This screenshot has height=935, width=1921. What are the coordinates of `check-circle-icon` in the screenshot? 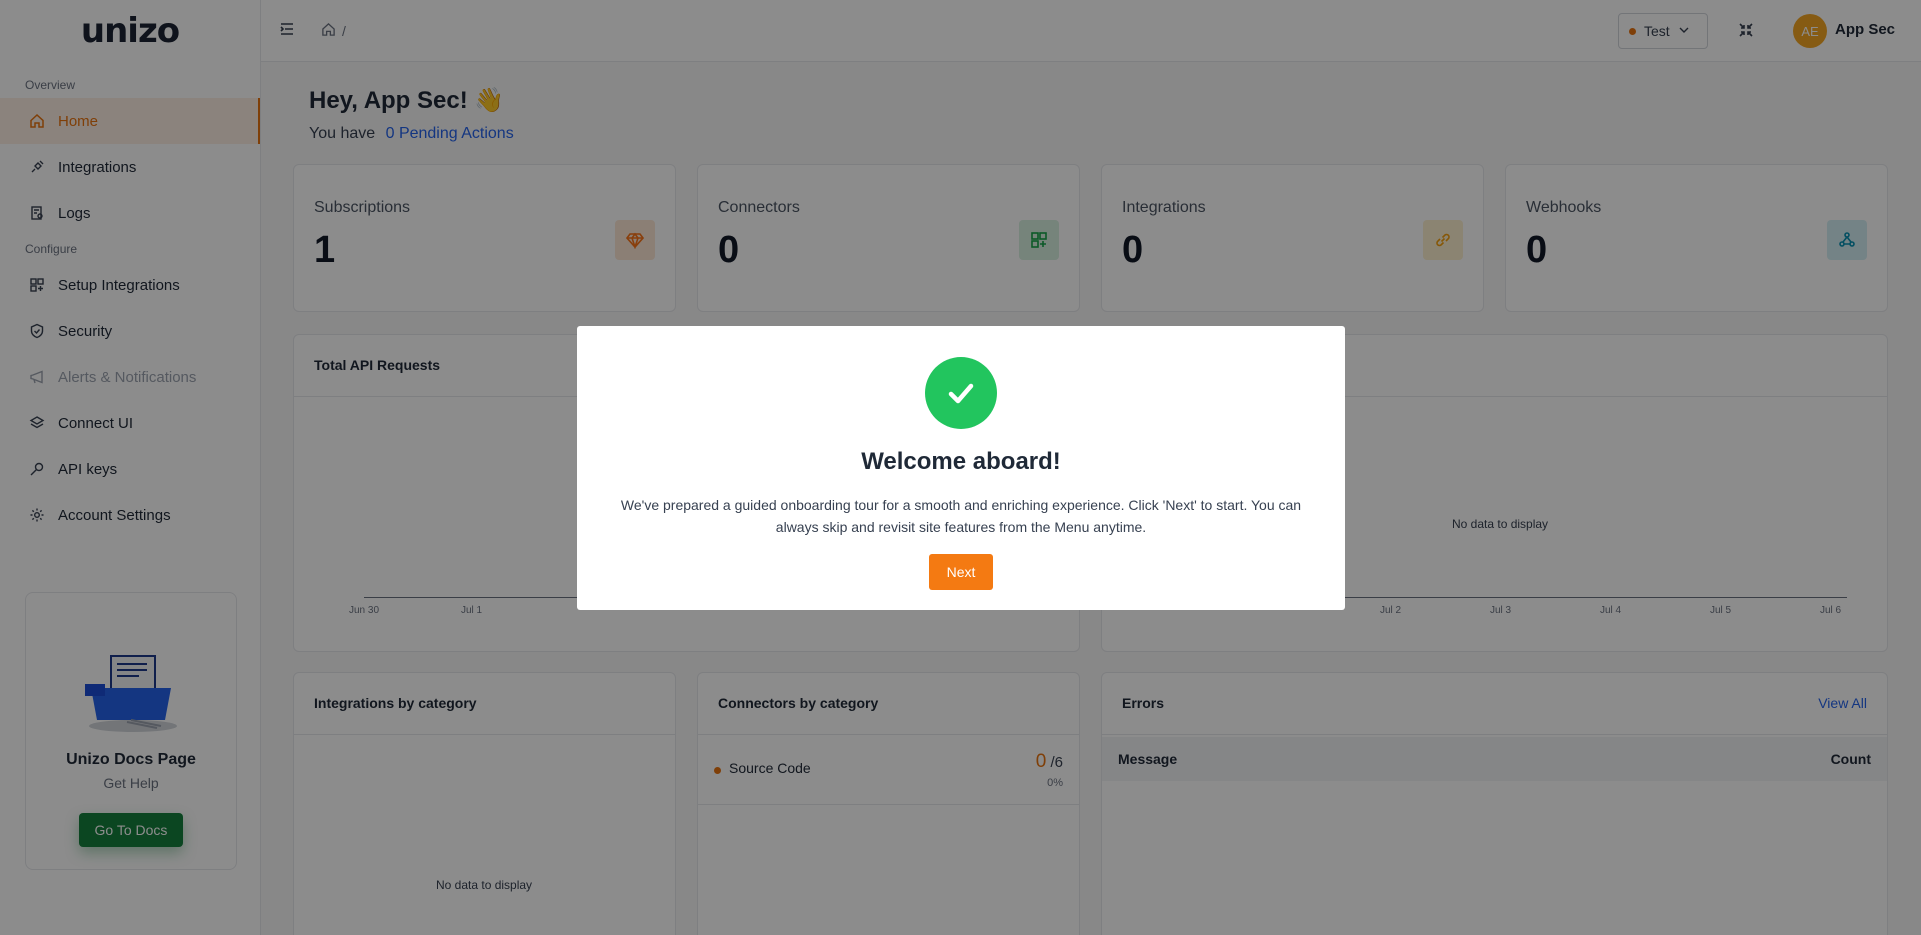 It's located at (961, 393).